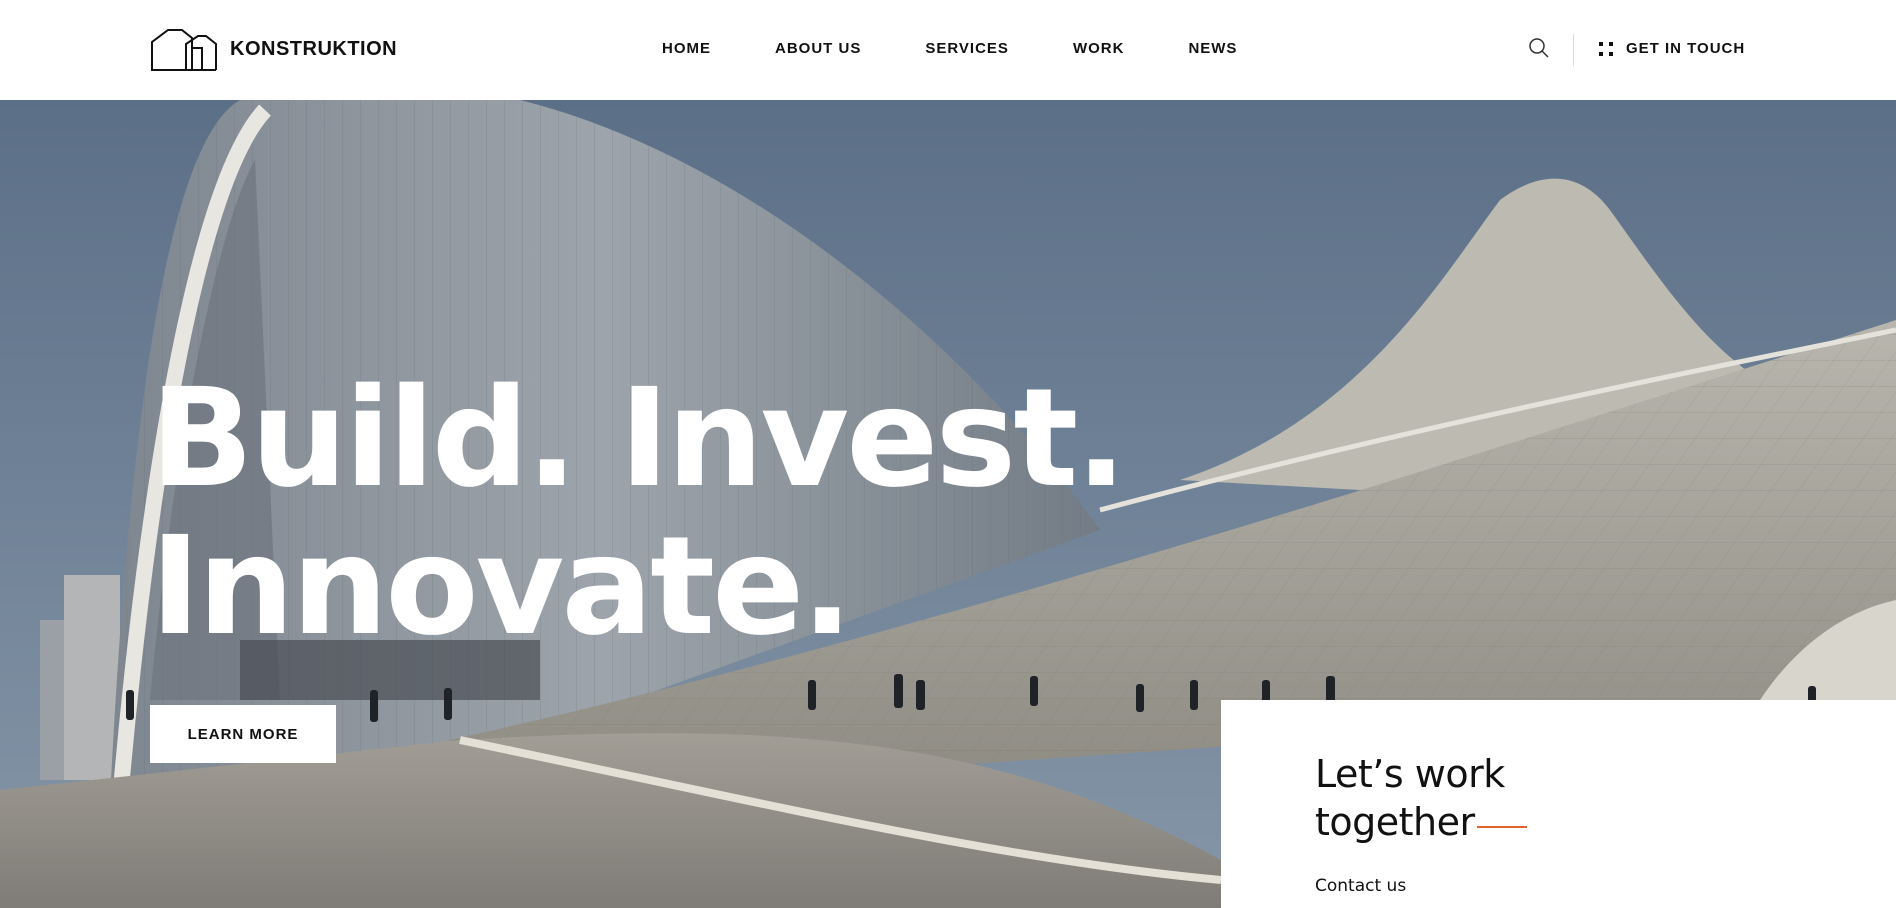  I want to click on nav-item-work: WORK, so click(1099, 48).